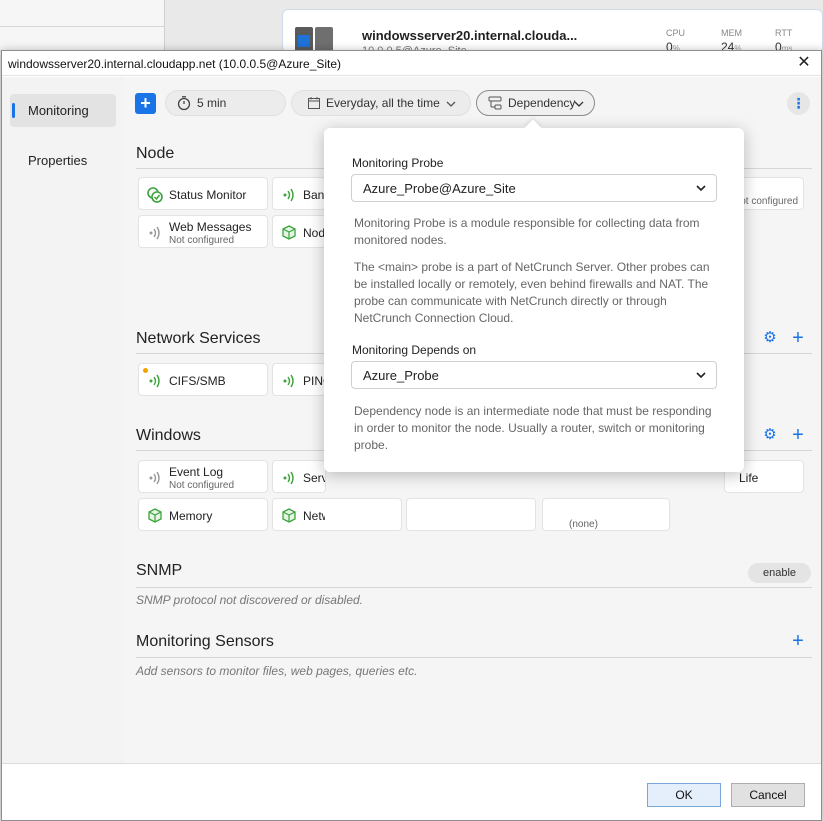  Describe the element at coordinates (154, 381) in the screenshot. I see `cifs-icon` at that location.